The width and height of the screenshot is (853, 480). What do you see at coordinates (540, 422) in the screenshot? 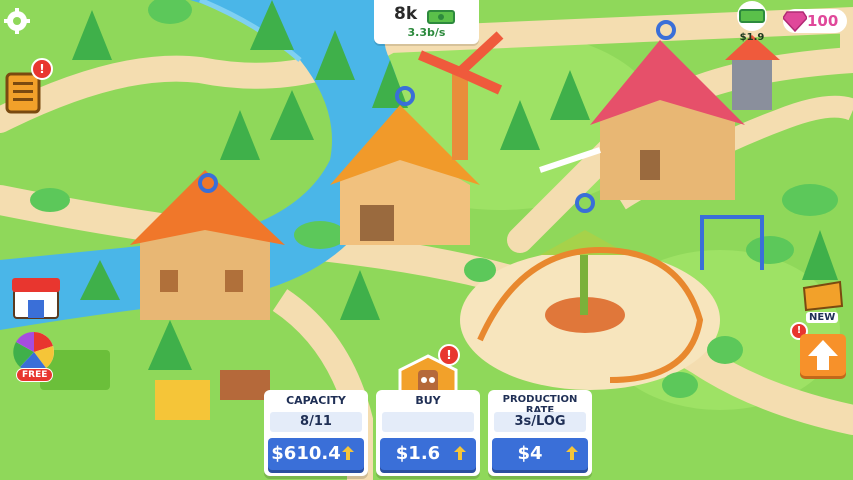
I see `production-rate-value: 3s/LOG` at bounding box center [540, 422].